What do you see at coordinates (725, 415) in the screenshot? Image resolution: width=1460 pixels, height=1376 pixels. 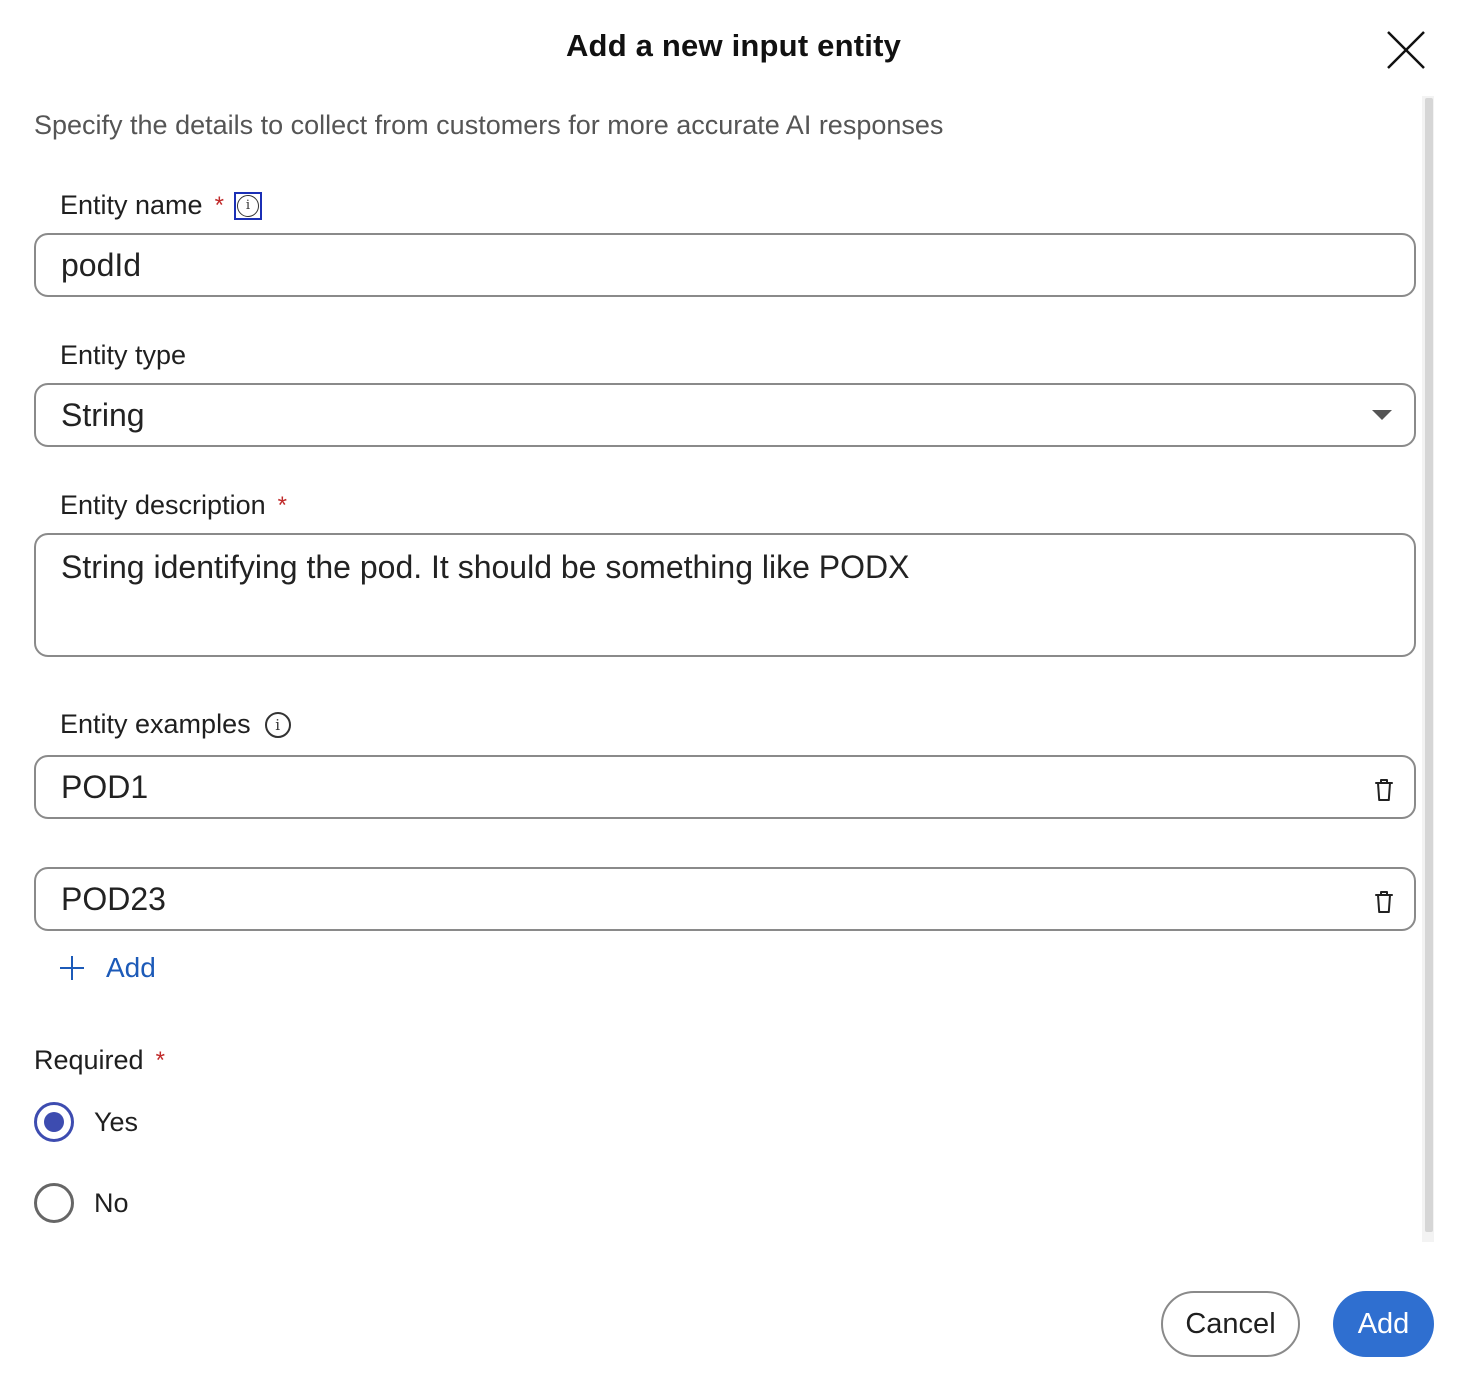 I see `entity-type-select: String` at bounding box center [725, 415].